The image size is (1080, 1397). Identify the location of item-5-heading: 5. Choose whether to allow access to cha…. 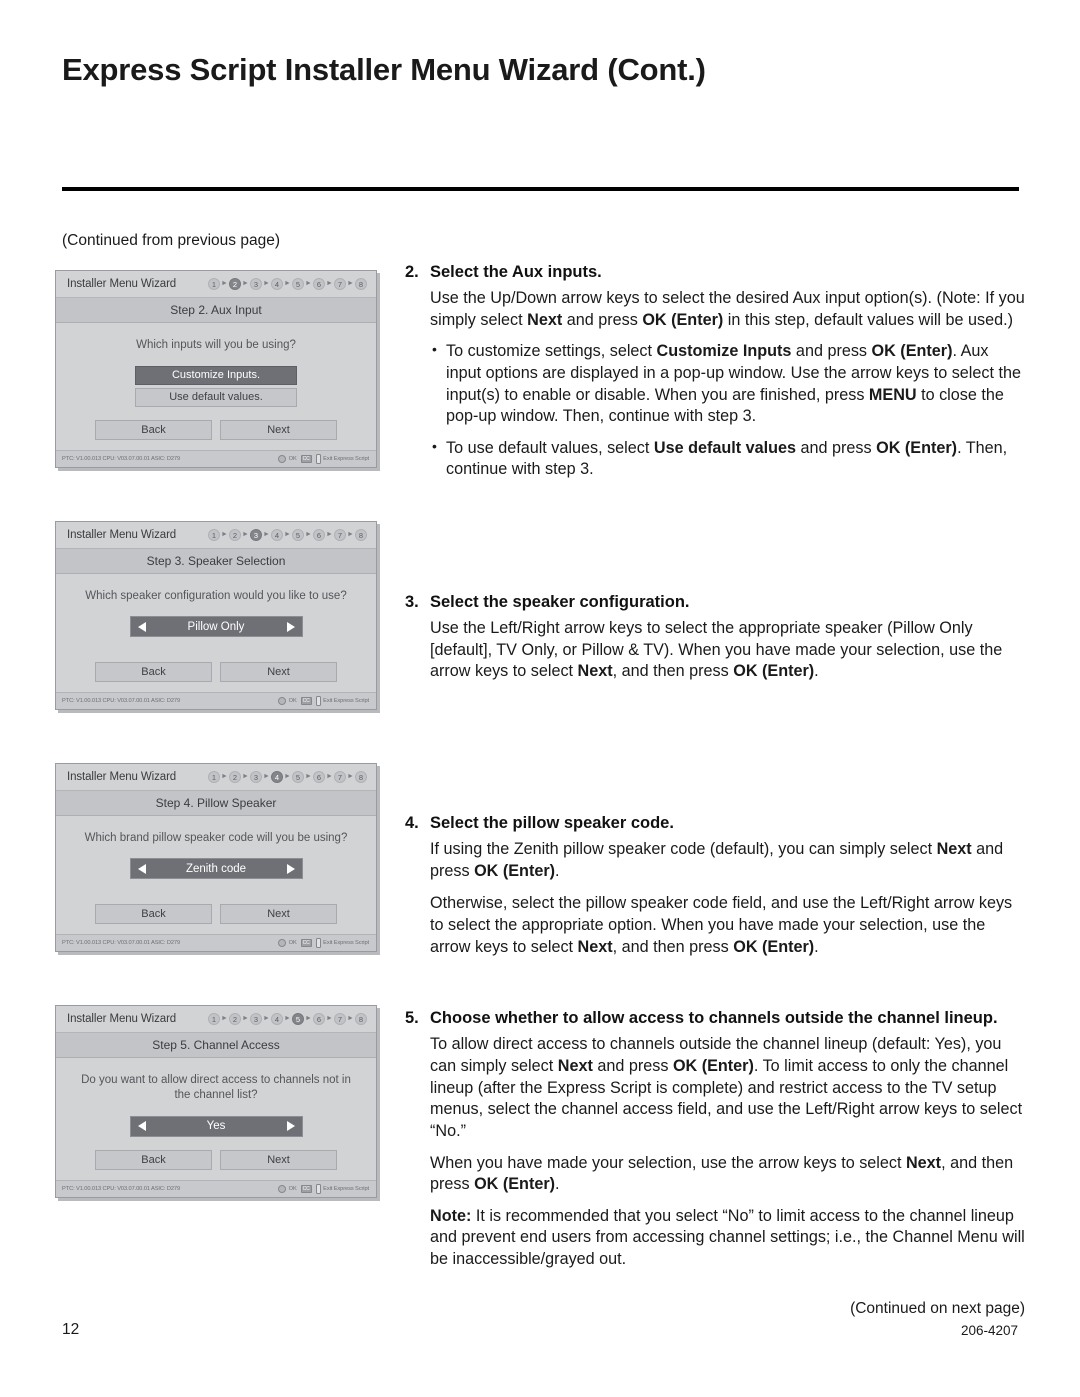
(715, 1018).